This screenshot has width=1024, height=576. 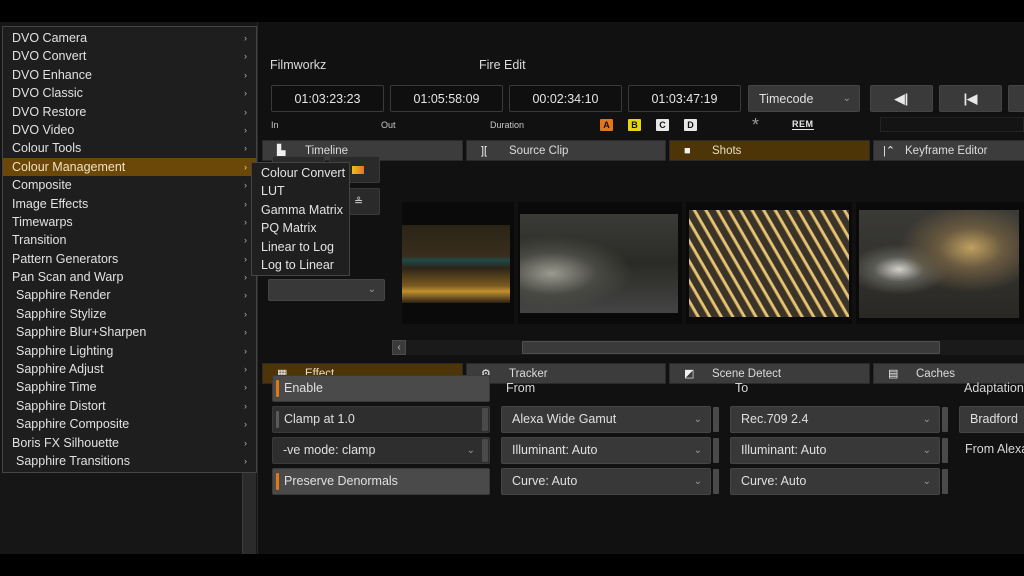 What do you see at coordinates (775, 419) in the screenshot?
I see `select-value: Rec.709 2.4` at bounding box center [775, 419].